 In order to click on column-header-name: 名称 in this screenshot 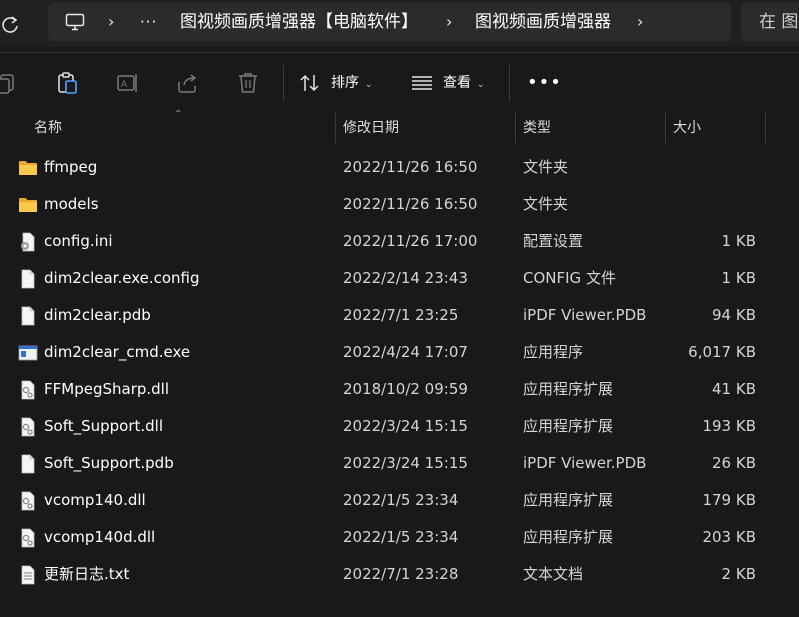, I will do `click(48, 128)`.